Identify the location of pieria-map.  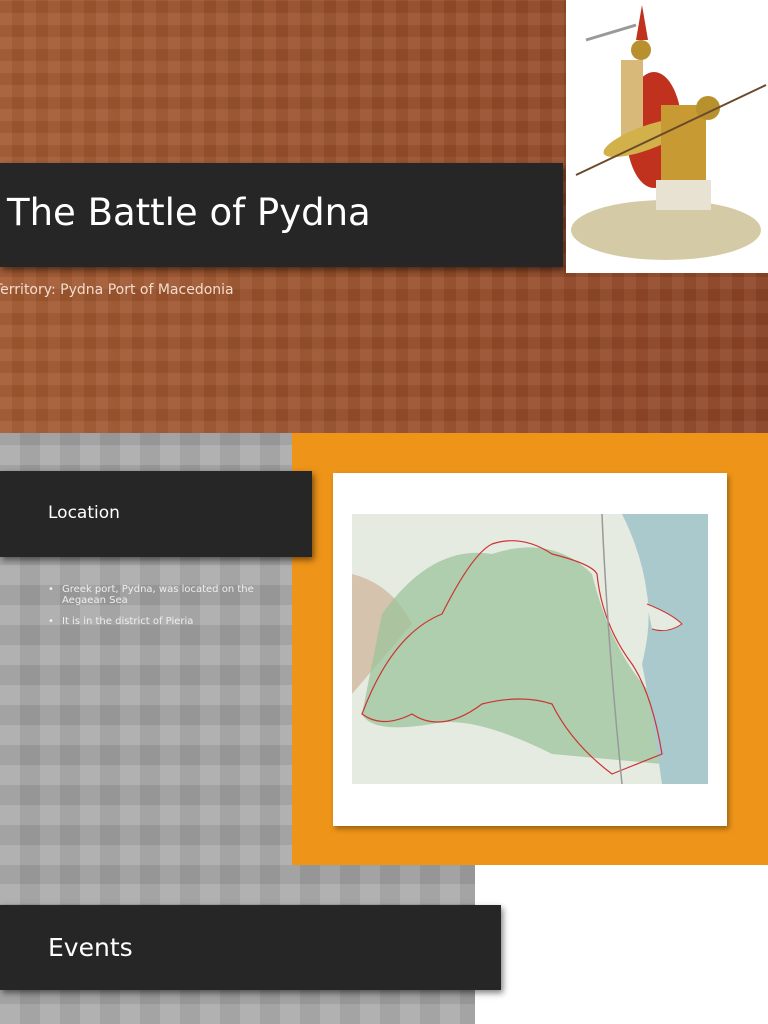
(530, 649).